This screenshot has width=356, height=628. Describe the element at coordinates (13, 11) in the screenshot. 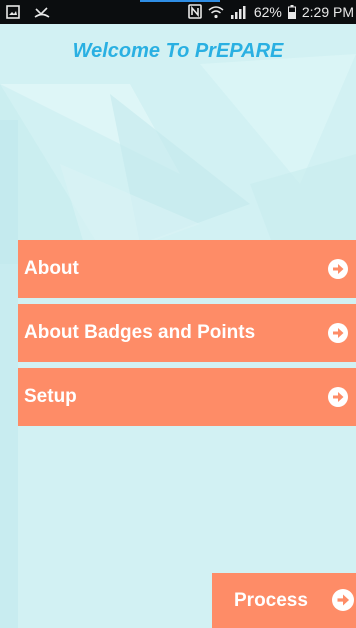

I see `gallery-notification-icon` at that location.